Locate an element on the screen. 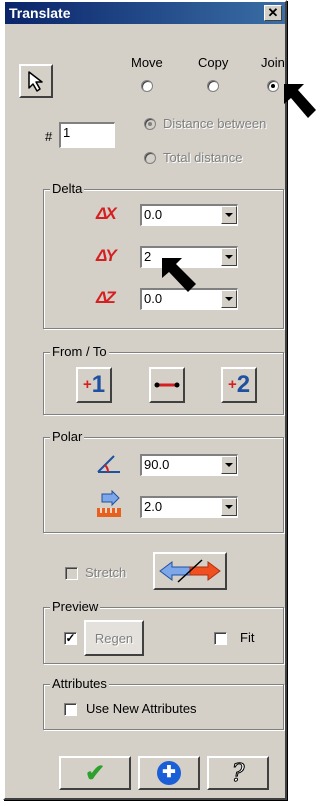 The image size is (320, 806). polar-distance-combo: 2.0 is located at coordinates (189, 507).